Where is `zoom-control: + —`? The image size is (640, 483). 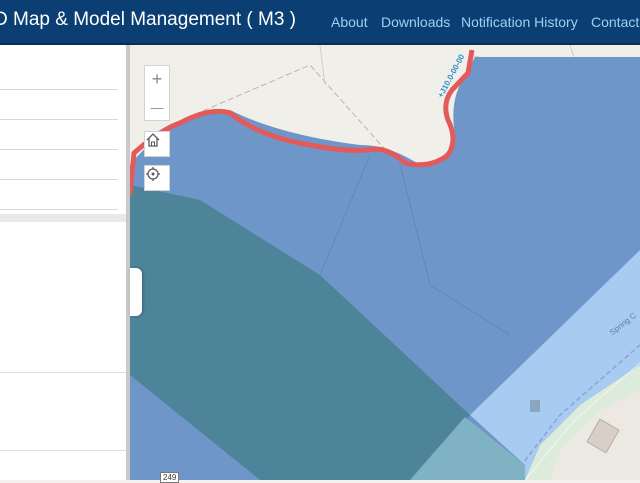 zoom-control: + — is located at coordinates (157, 93).